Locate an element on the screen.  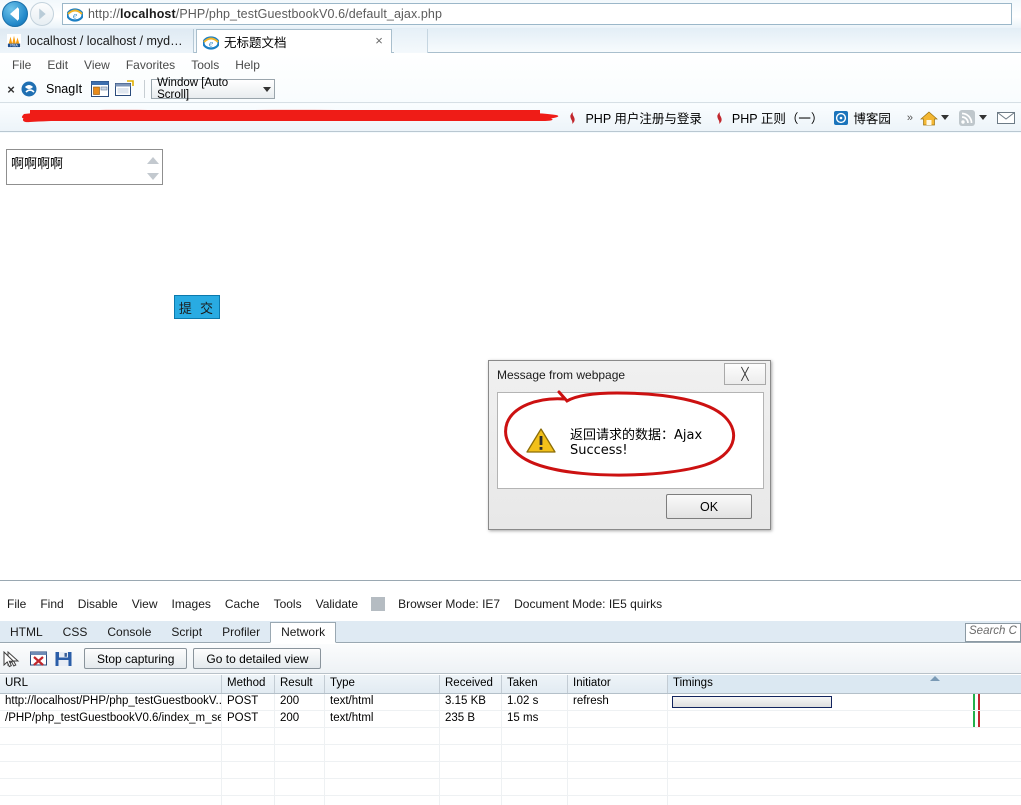
tab-html: HTML is located at coordinates (26, 632).